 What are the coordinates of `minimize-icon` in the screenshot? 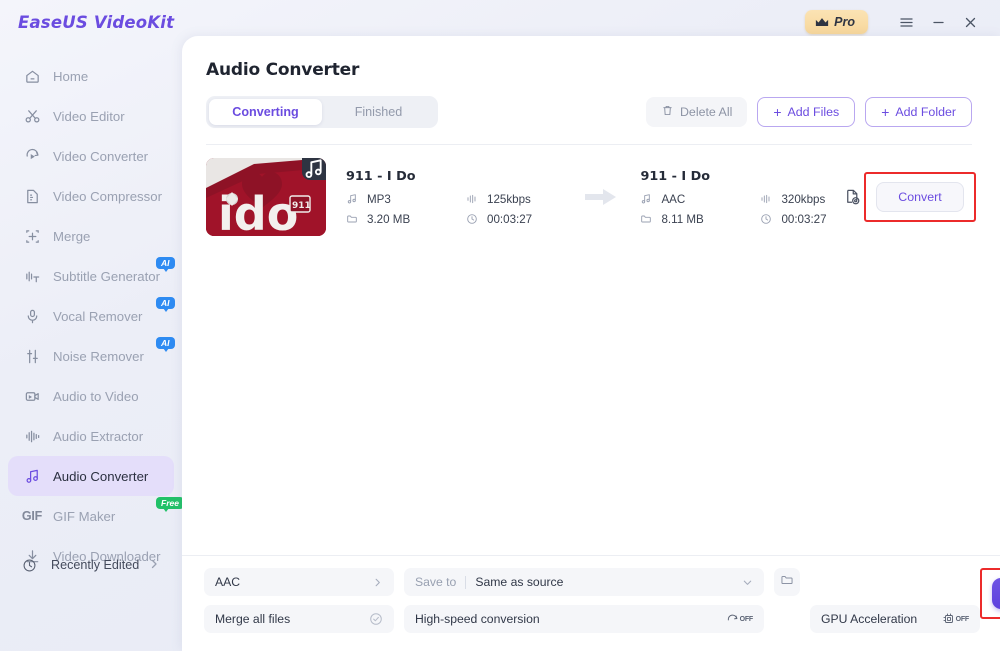 It's located at (938, 22).